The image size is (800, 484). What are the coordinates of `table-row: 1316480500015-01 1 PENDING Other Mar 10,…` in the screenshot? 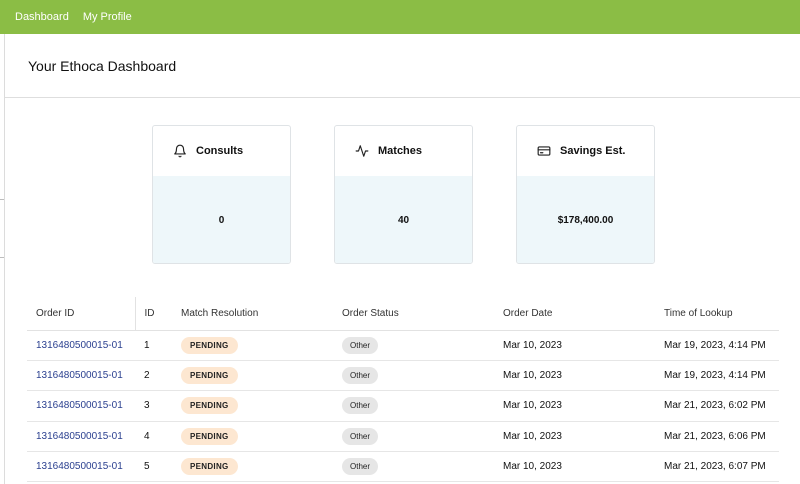 It's located at (403, 345).